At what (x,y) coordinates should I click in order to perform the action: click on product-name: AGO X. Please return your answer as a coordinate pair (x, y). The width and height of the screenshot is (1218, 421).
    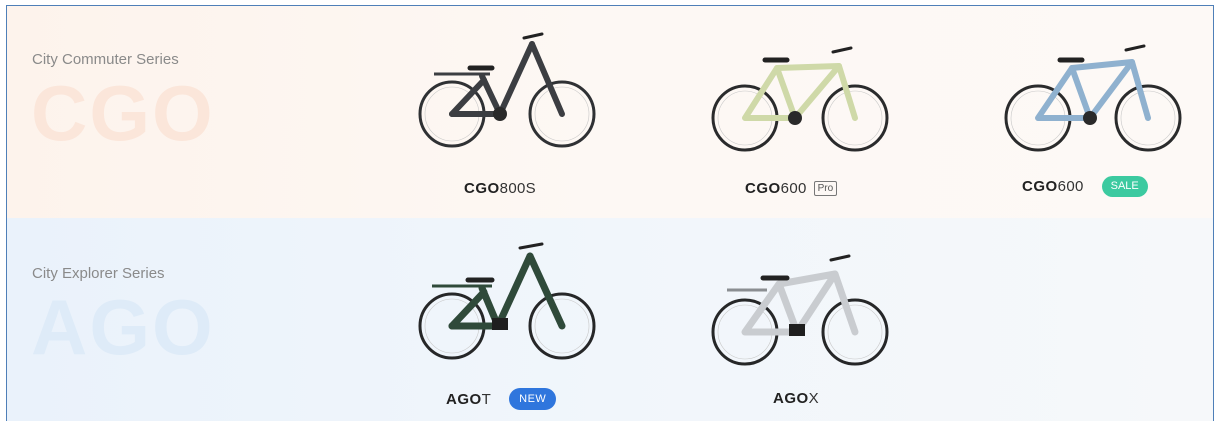
    Looking at the image, I should click on (796, 398).